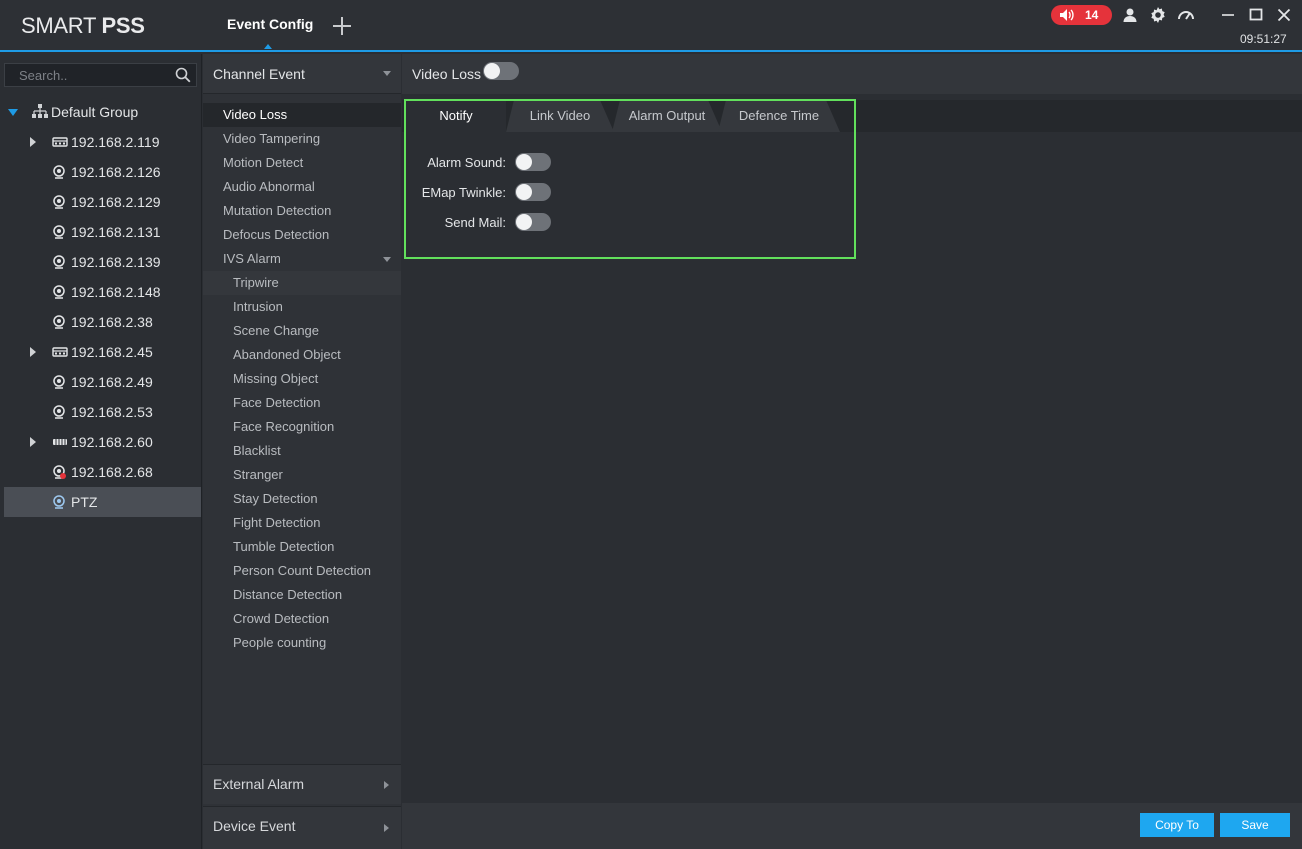 The image size is (1302, 849). I want to click on tree-device-row: 192.168.2.129, so click(102, 202).